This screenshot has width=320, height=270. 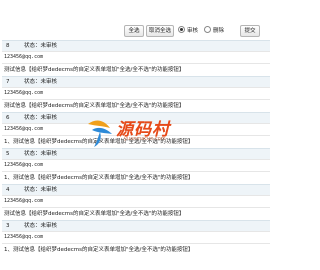 I want to click on delete-radio-label: 删除, so click(x=219, y=31).